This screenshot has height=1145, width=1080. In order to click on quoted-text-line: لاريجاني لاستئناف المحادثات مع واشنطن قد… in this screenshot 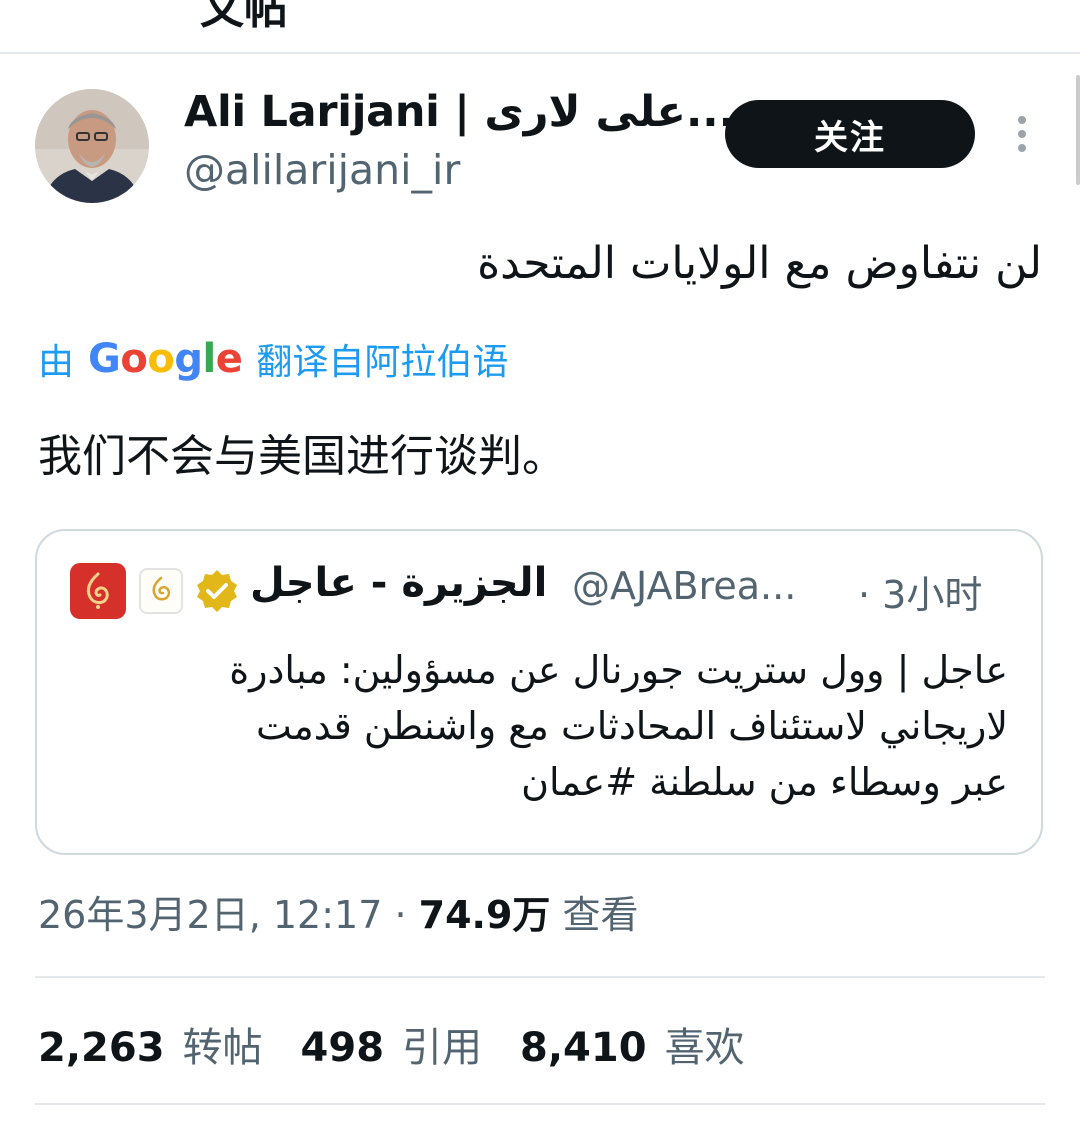, I will do `click(632, 726)`.